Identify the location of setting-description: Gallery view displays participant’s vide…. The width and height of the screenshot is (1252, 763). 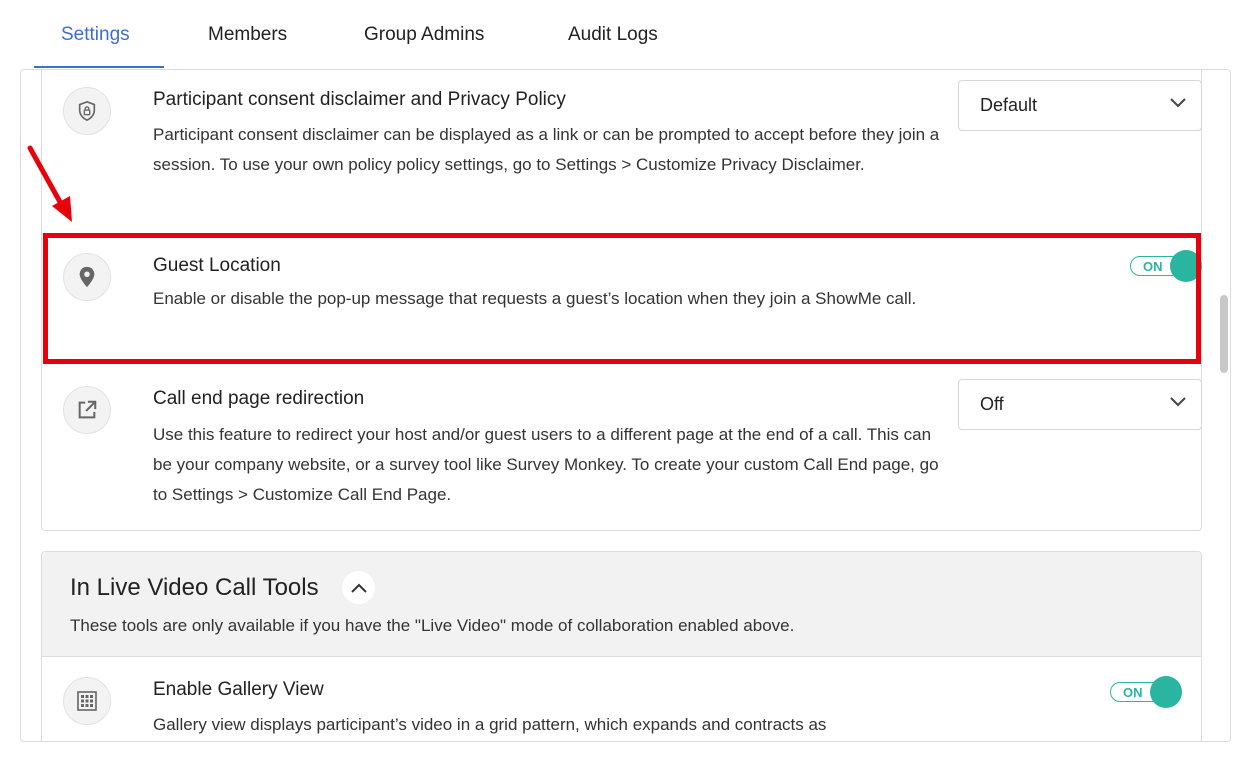
(490, 724).